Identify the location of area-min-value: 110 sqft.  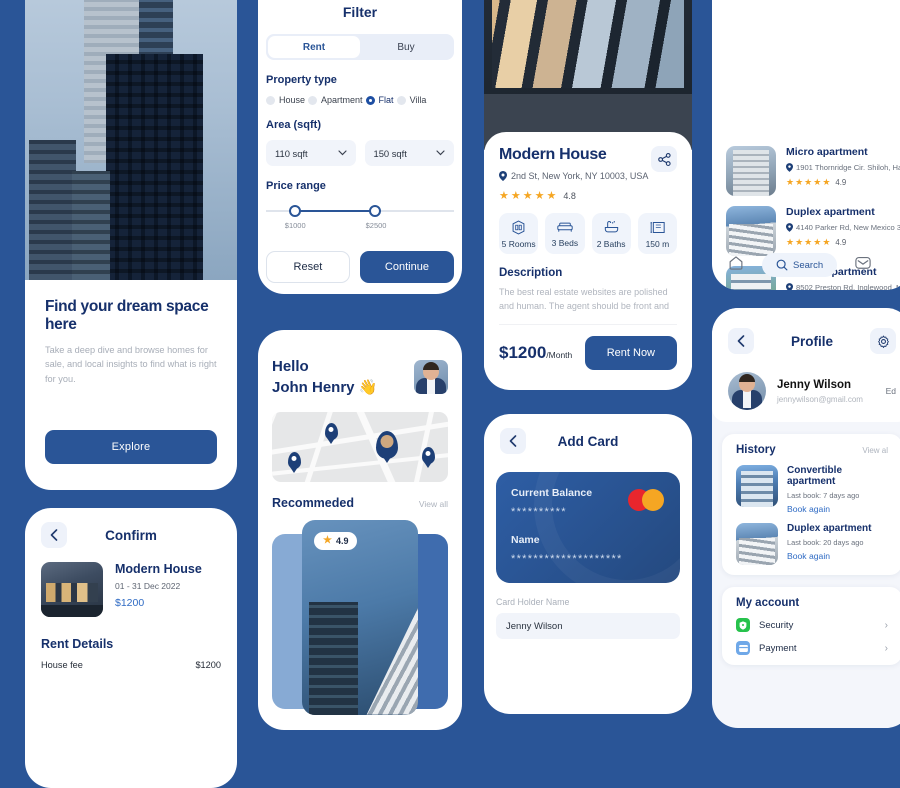
(291, 153).